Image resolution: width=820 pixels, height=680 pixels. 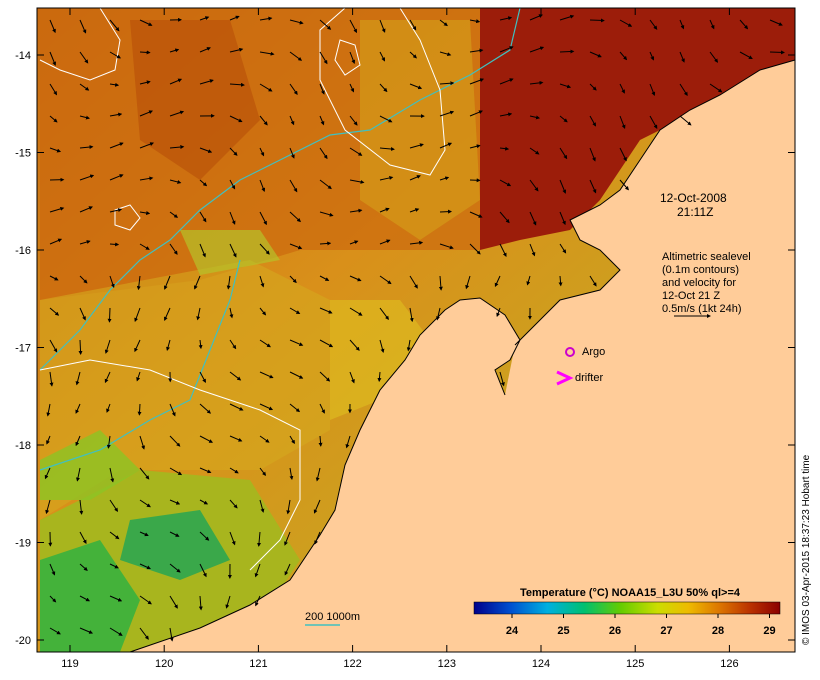 I want to click on colorbar-gradient, so click(x=627, y=608).